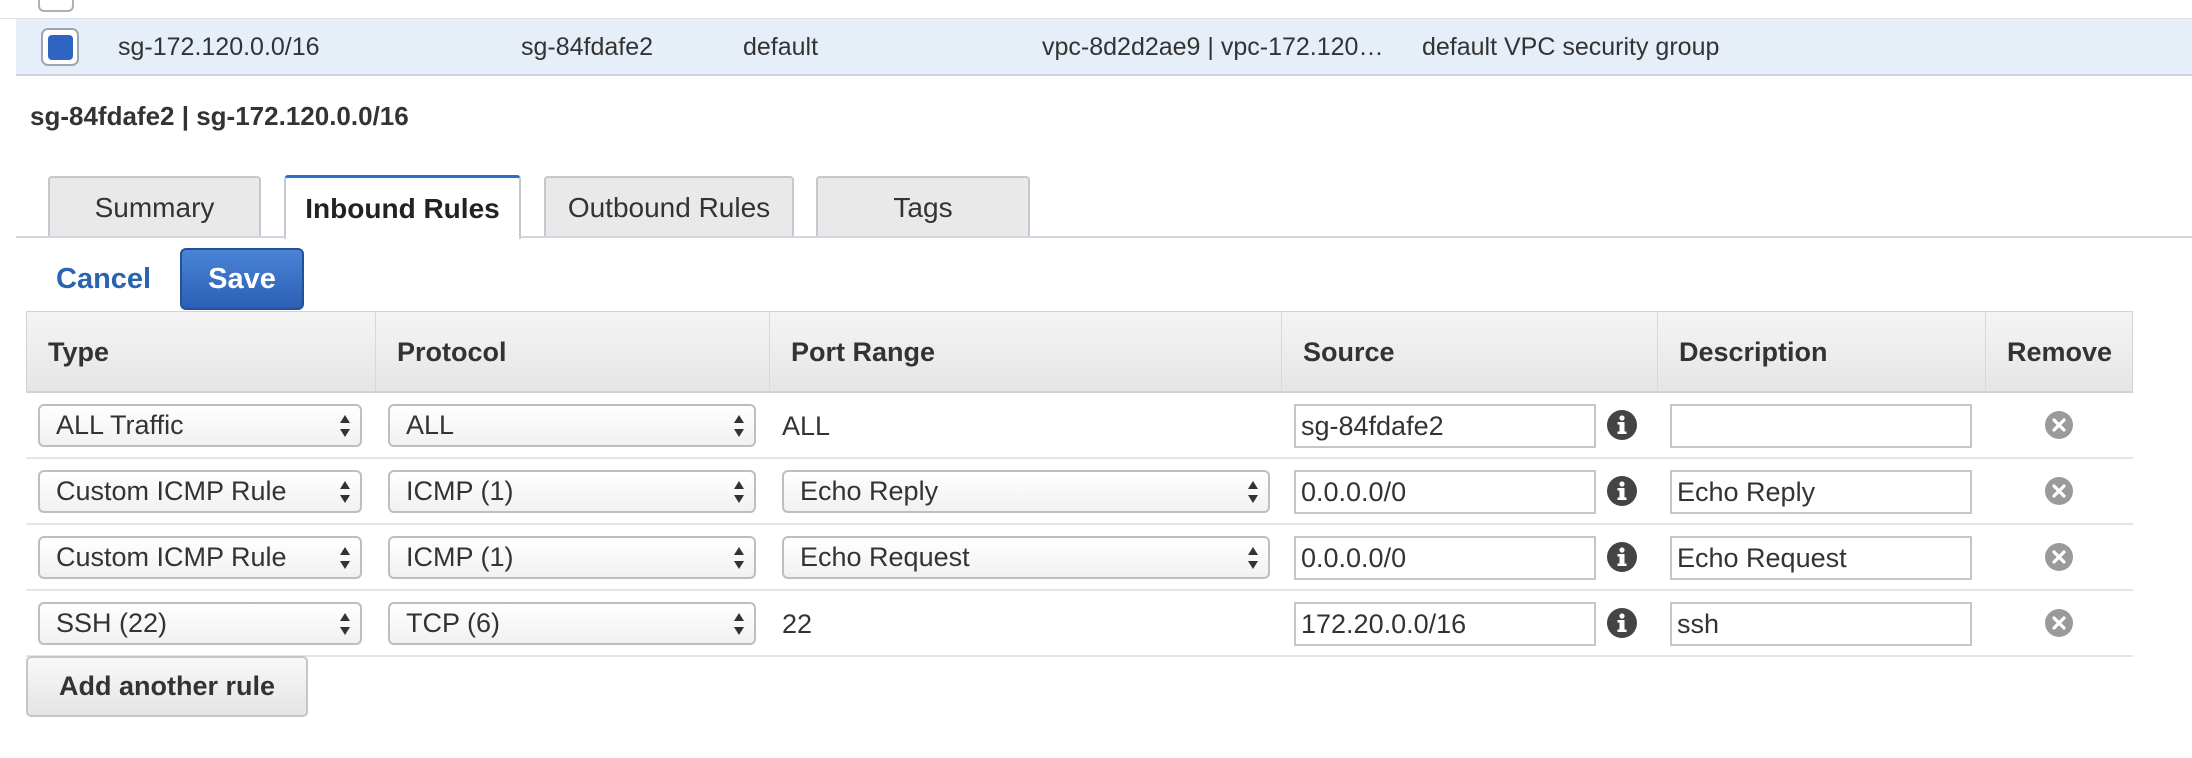 Image resolution: width=2192 pixels, height=758 pixels. What do you see at coordinates (154, 207) in the screenshot?
I see `tab-summary: Summary` at bounding box center [154, 207].